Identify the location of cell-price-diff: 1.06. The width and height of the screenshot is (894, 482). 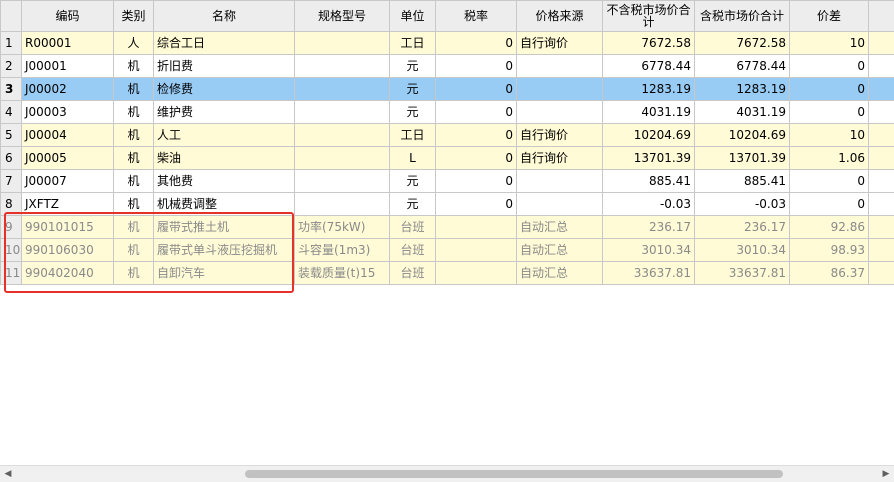
(829, 158).